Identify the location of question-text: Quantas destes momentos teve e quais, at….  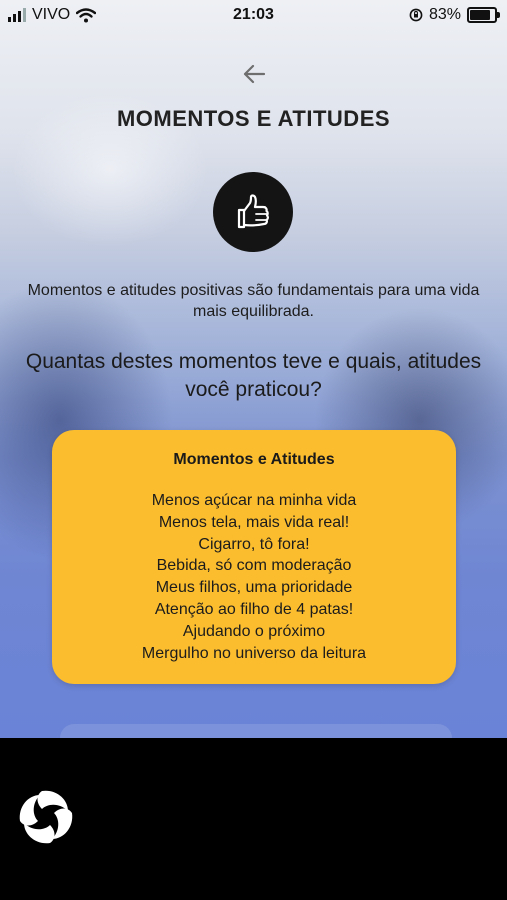
(253, 375).